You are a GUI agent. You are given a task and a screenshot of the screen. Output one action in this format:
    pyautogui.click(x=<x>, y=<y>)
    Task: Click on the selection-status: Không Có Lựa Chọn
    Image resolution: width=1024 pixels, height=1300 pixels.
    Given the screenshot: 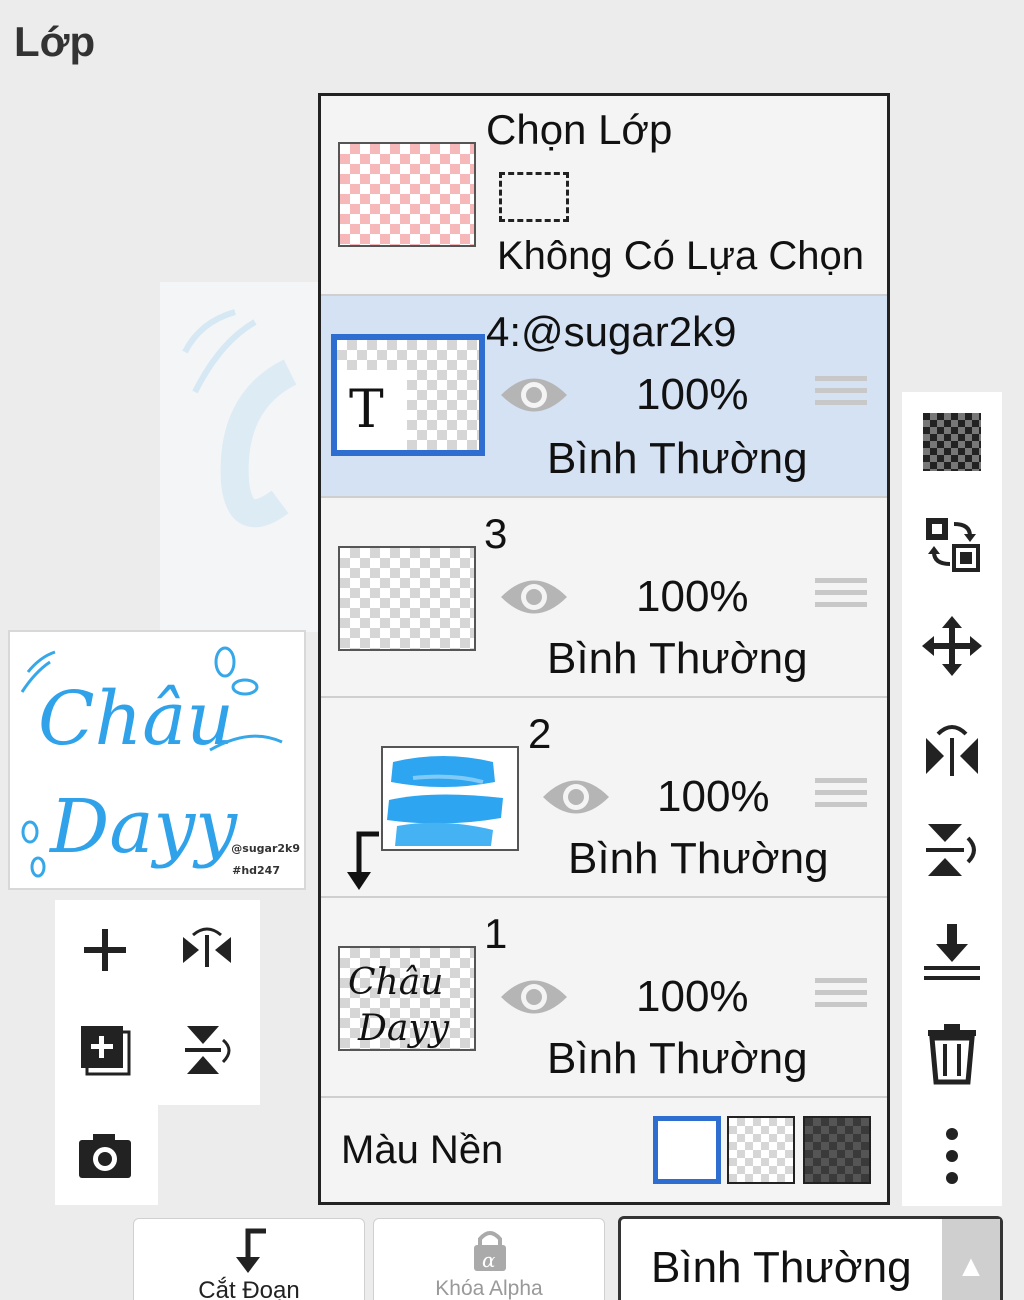 What is the action you would take?
    pyautogui.click(x=681, y=256)
    